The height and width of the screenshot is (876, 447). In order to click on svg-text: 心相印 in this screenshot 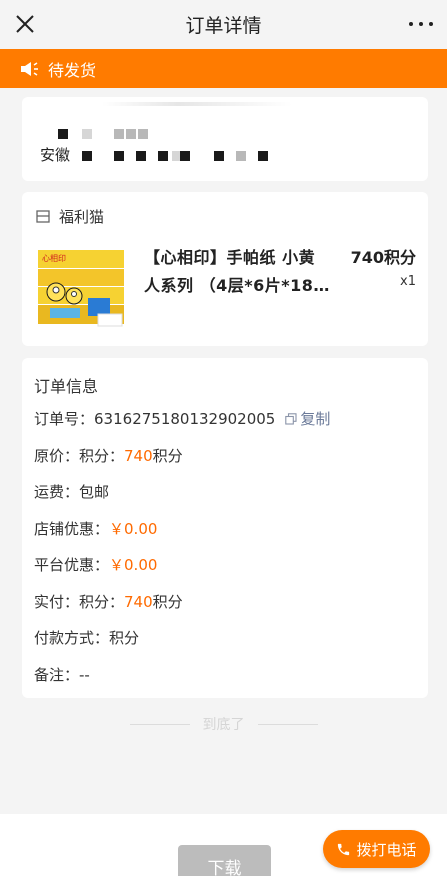, I will do `click(54, 258)`.